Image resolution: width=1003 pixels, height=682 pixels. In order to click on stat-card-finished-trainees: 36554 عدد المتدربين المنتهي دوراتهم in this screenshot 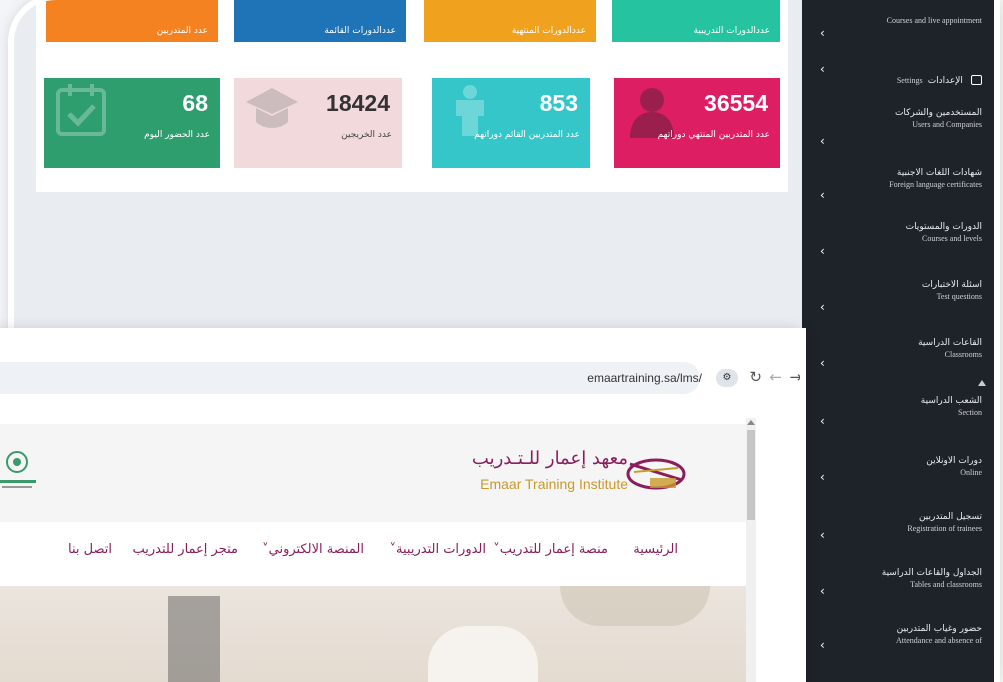, I will do `click(697, 123)`.